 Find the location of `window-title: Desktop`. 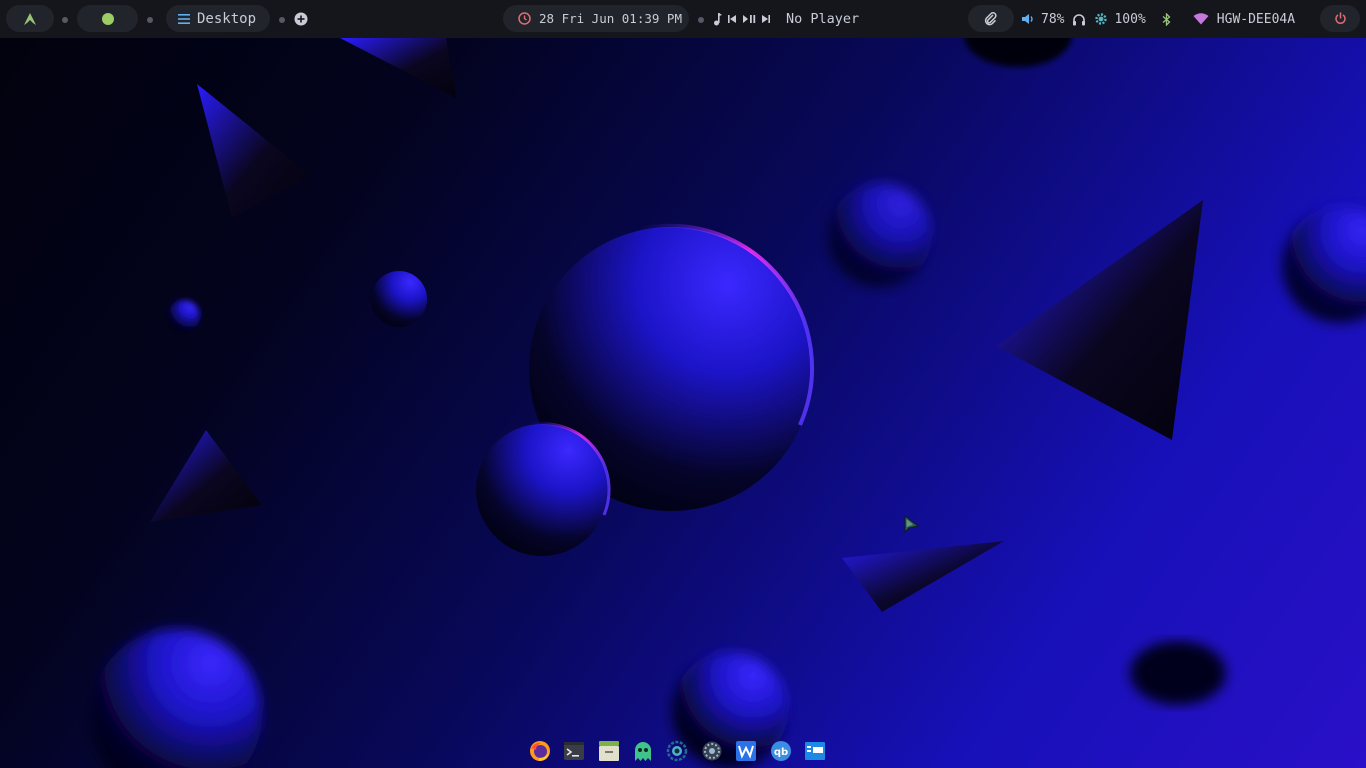

window-title: Desktop is located at coordinates (227, 18).